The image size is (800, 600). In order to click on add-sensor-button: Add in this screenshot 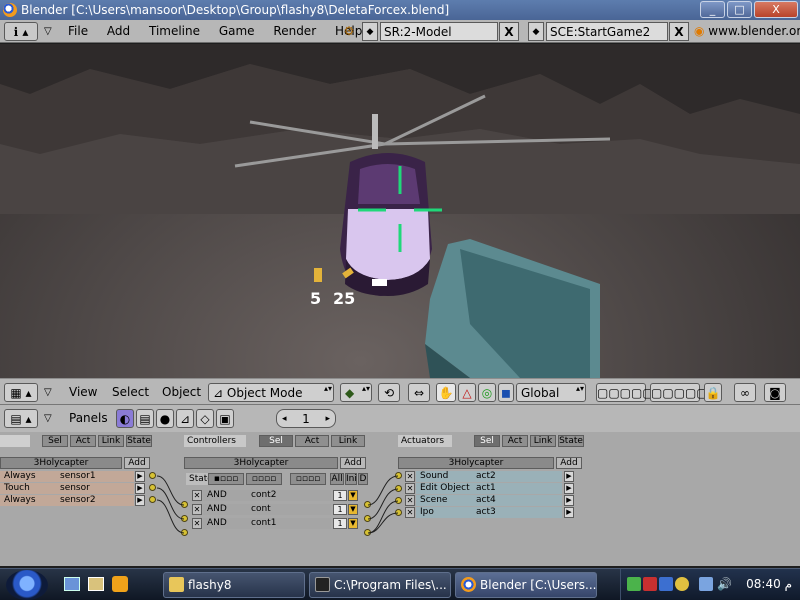, I will do `click(137, 463)`.